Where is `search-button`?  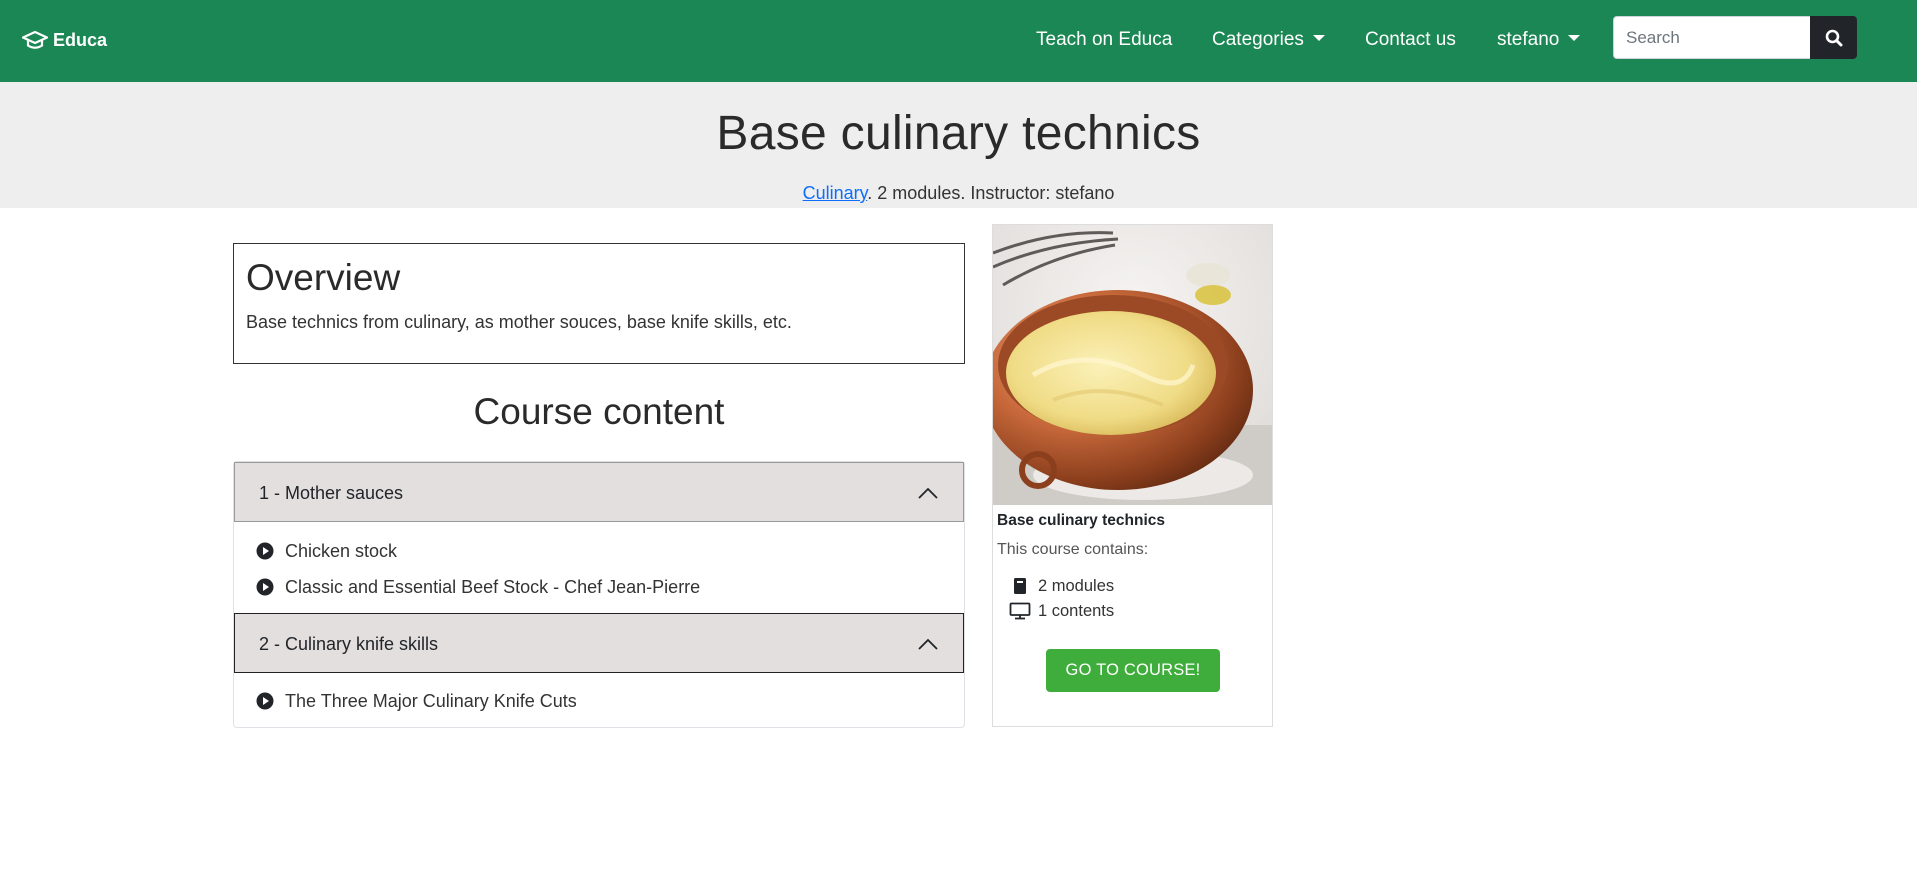
search-button is located at coordinates (1833, 37).